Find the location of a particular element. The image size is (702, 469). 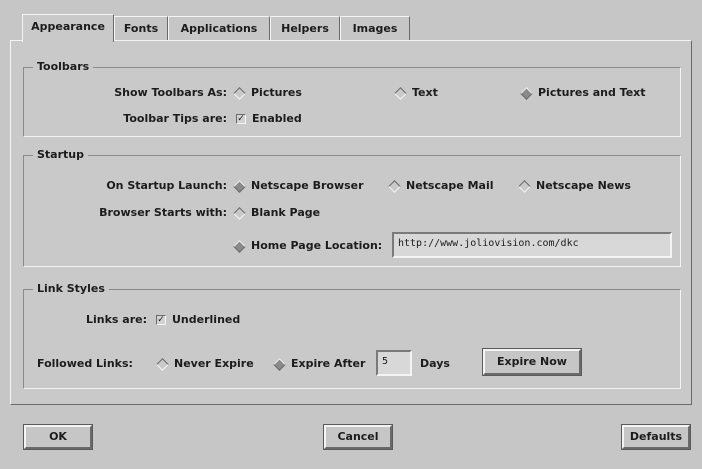

tab-label: Fonts is located at coordinates (141, 28).